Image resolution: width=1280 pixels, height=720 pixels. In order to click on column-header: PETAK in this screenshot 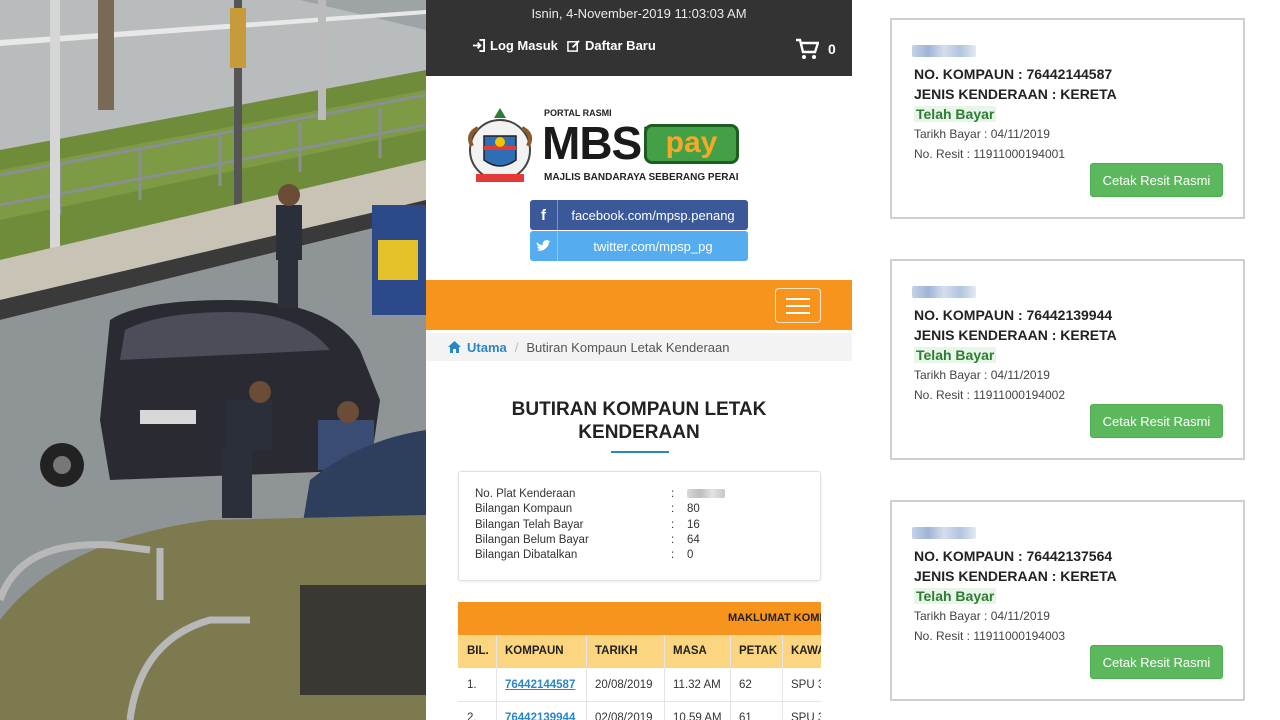, I will do `click(758, 651)`.